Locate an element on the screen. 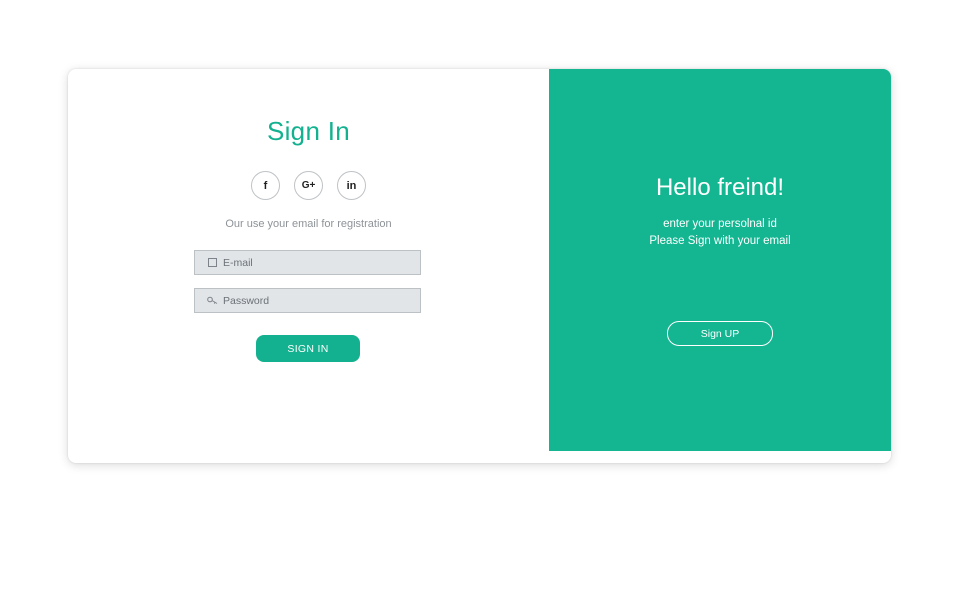 This screenshot has width=960, height=604. signin-title: Sign In is located at coordinates (308, 131).